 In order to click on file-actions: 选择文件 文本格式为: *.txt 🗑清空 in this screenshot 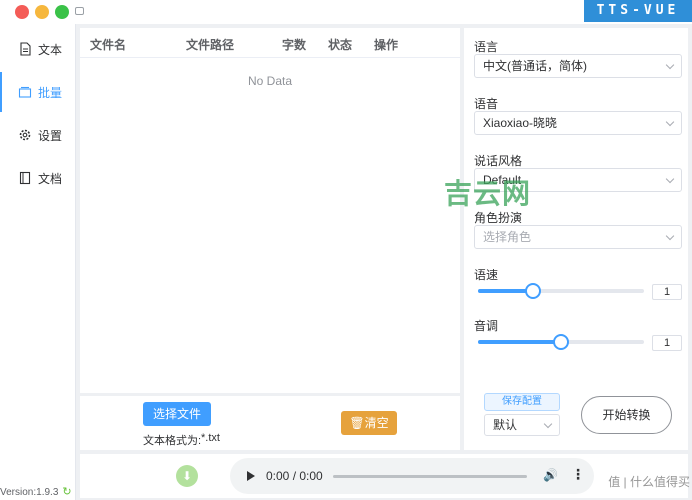, I will do `click(270, 423)`.